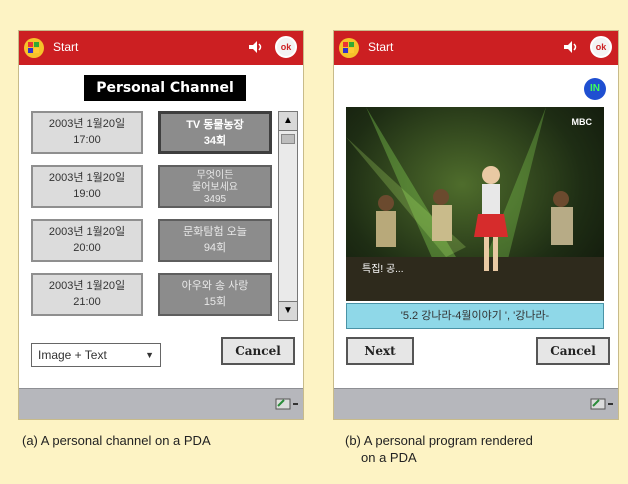 Image resolution: width=628 pixels, height=484 pixels. I want to click on figure-caption-b-line2: on a PDA, so click(389, 457).